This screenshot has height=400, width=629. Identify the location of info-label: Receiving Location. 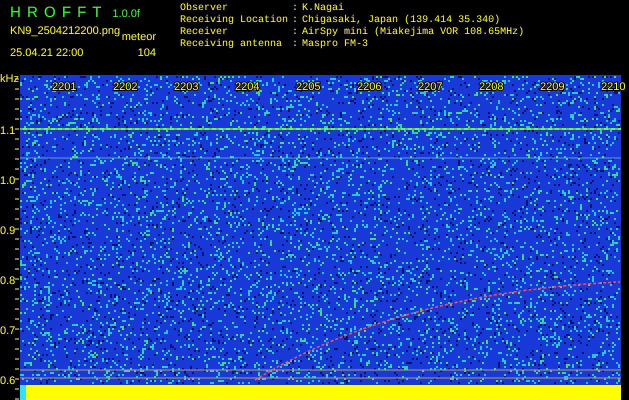
(234, 20).